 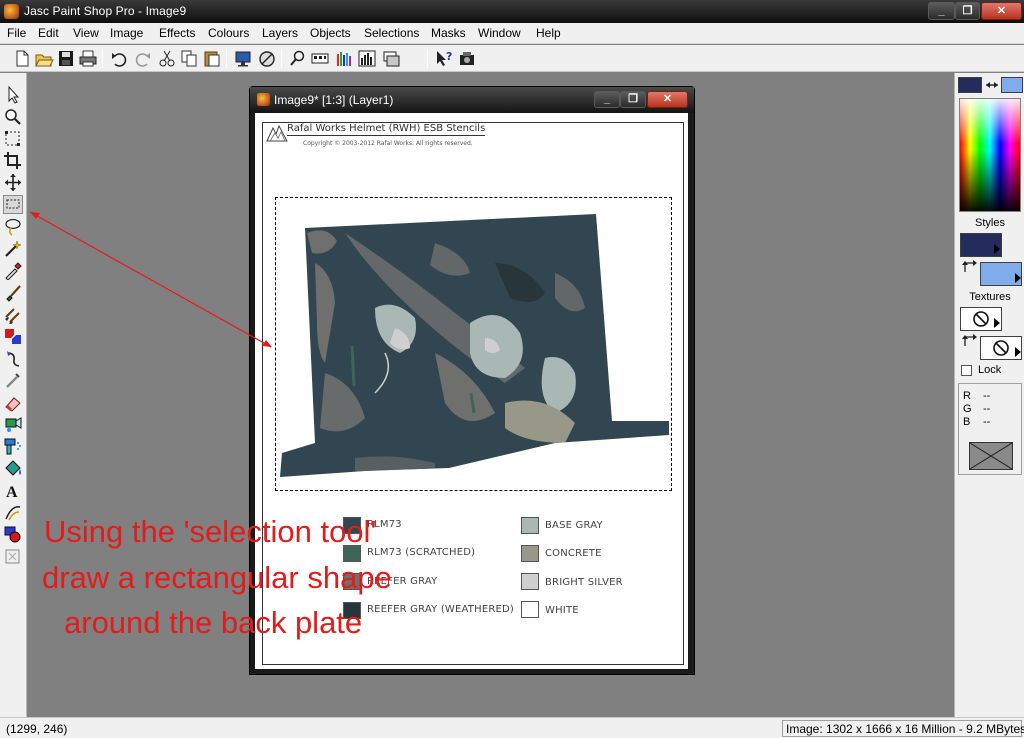 I want to click on g-label: G, so click(x=967, y=409).